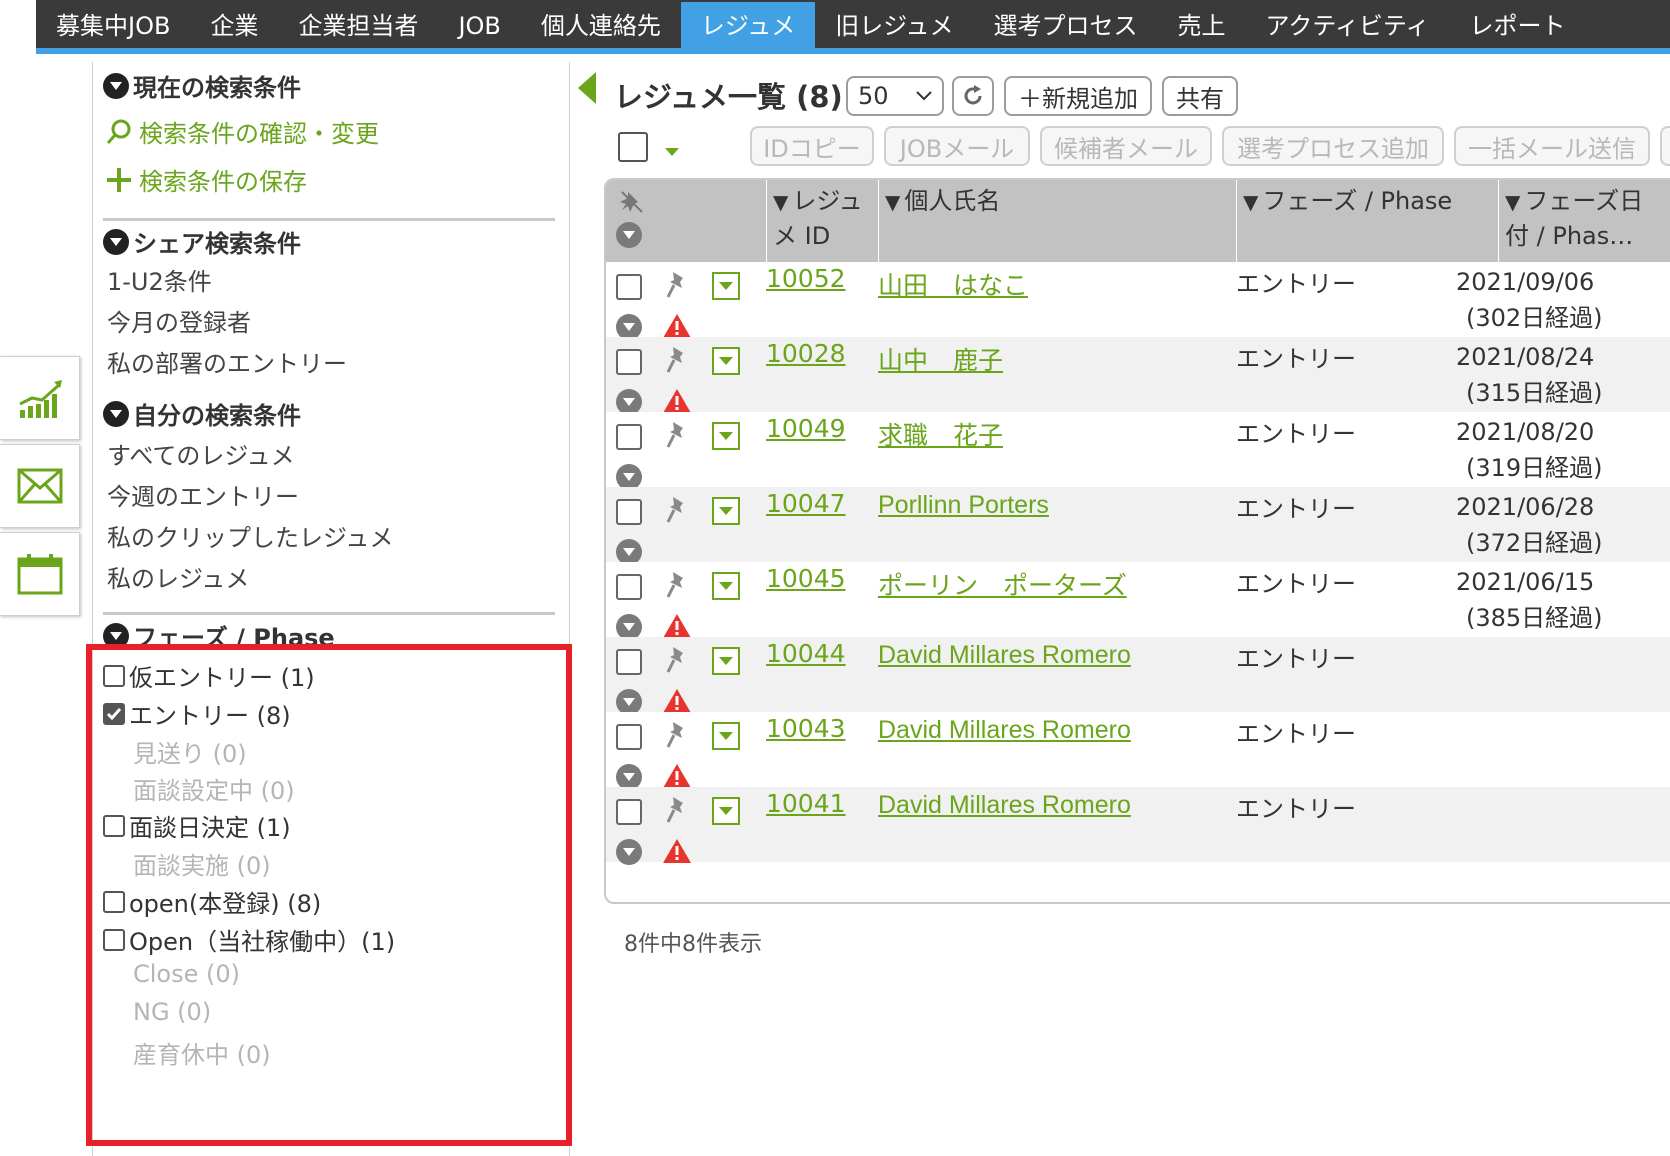  I want to click on phase-filter-heading: フェーズ / Phase, so click(219, 635).